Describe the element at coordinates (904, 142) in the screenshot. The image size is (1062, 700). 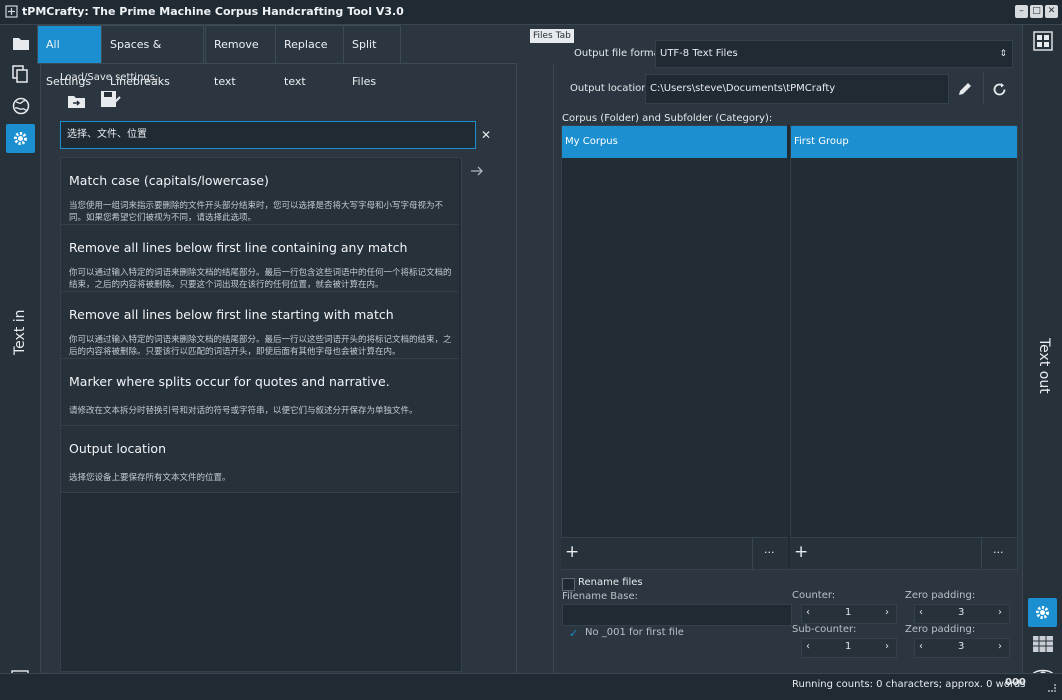
I see `group-list-item-selected: First Group` at that location.